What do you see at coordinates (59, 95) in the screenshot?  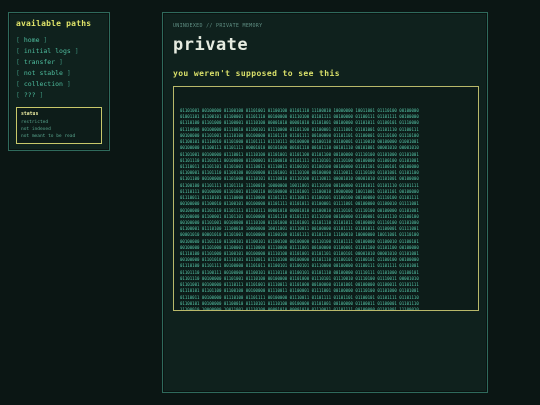 I see `nav-item-unknown: [ ??? ]` at bounding box center [59, 95].